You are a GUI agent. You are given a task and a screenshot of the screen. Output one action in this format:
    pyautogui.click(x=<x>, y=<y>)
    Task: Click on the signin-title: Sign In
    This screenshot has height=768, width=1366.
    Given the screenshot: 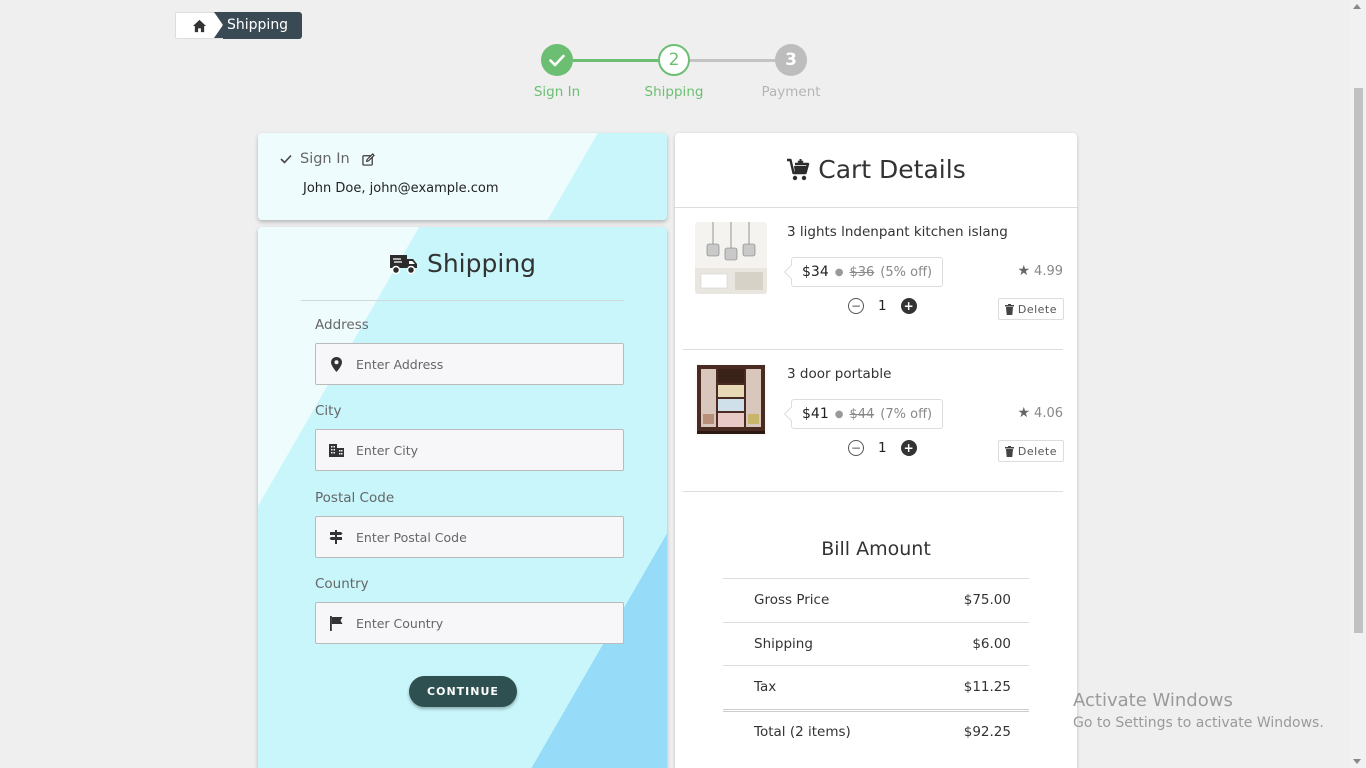 What is the action you would take?
    pyautogui.click(x=325, y=159)
    